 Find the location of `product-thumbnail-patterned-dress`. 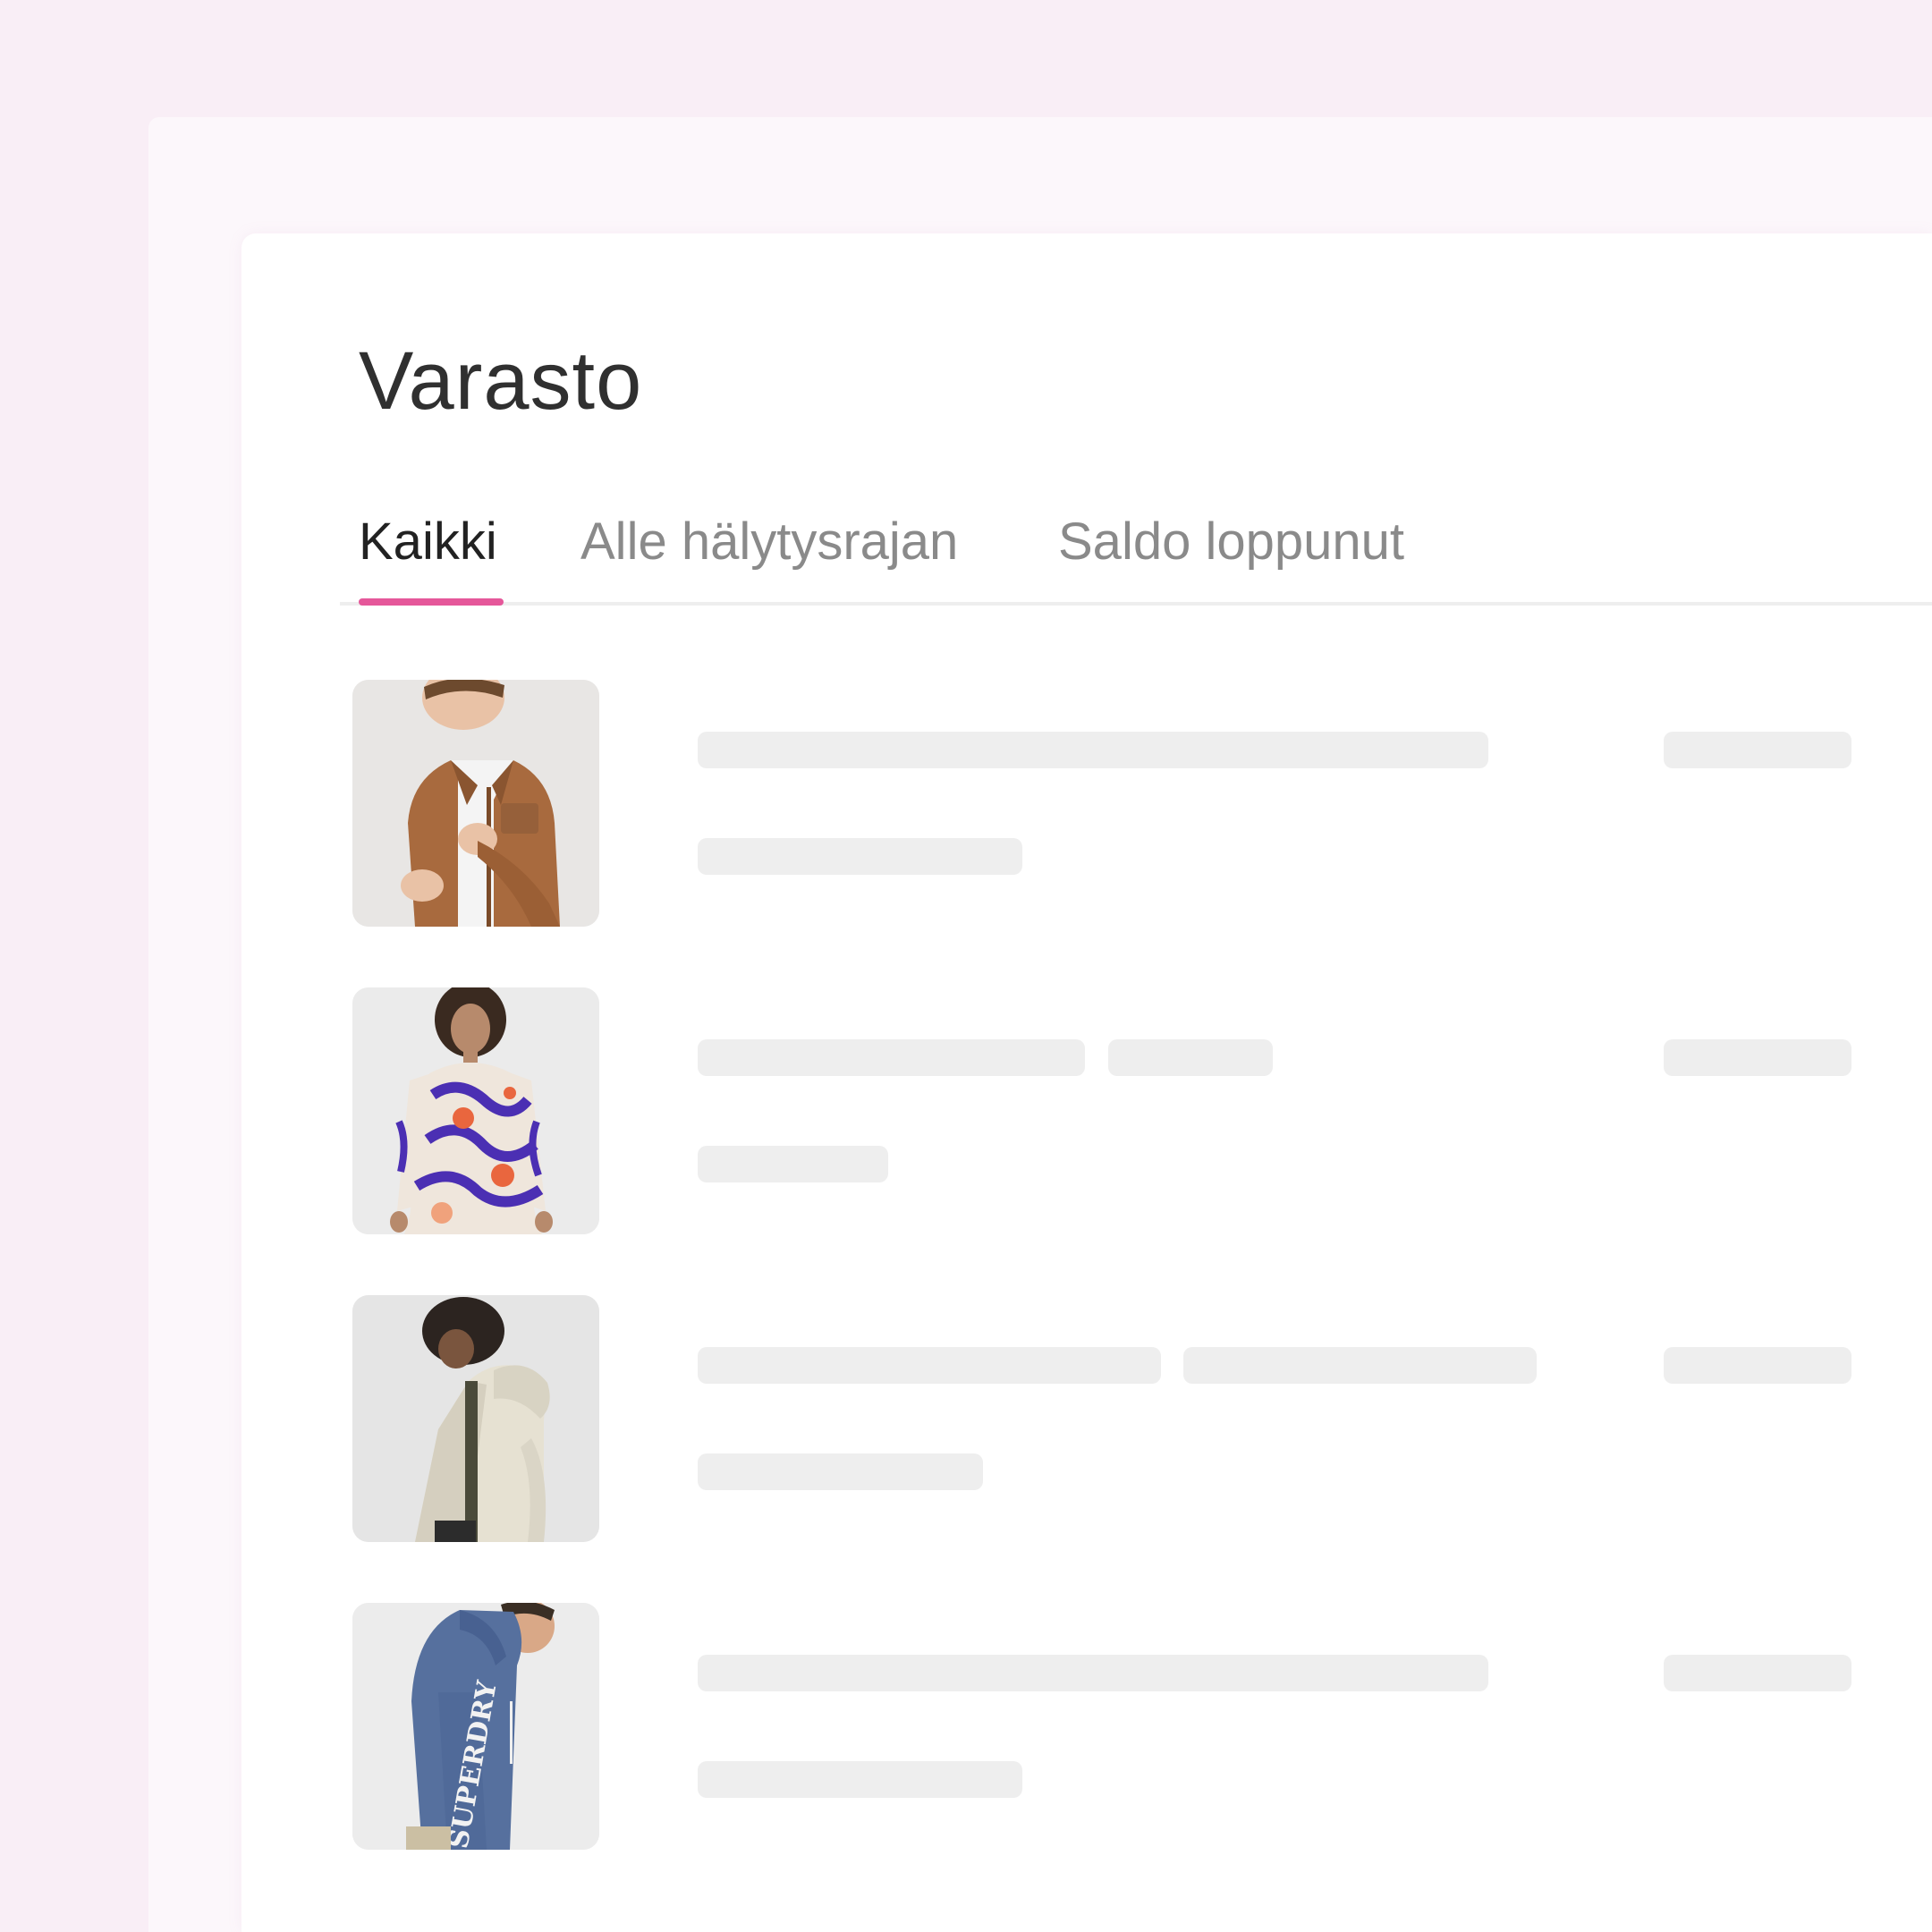

product-thumbnail-patterned-dress is located at coordinates (475, 1110).